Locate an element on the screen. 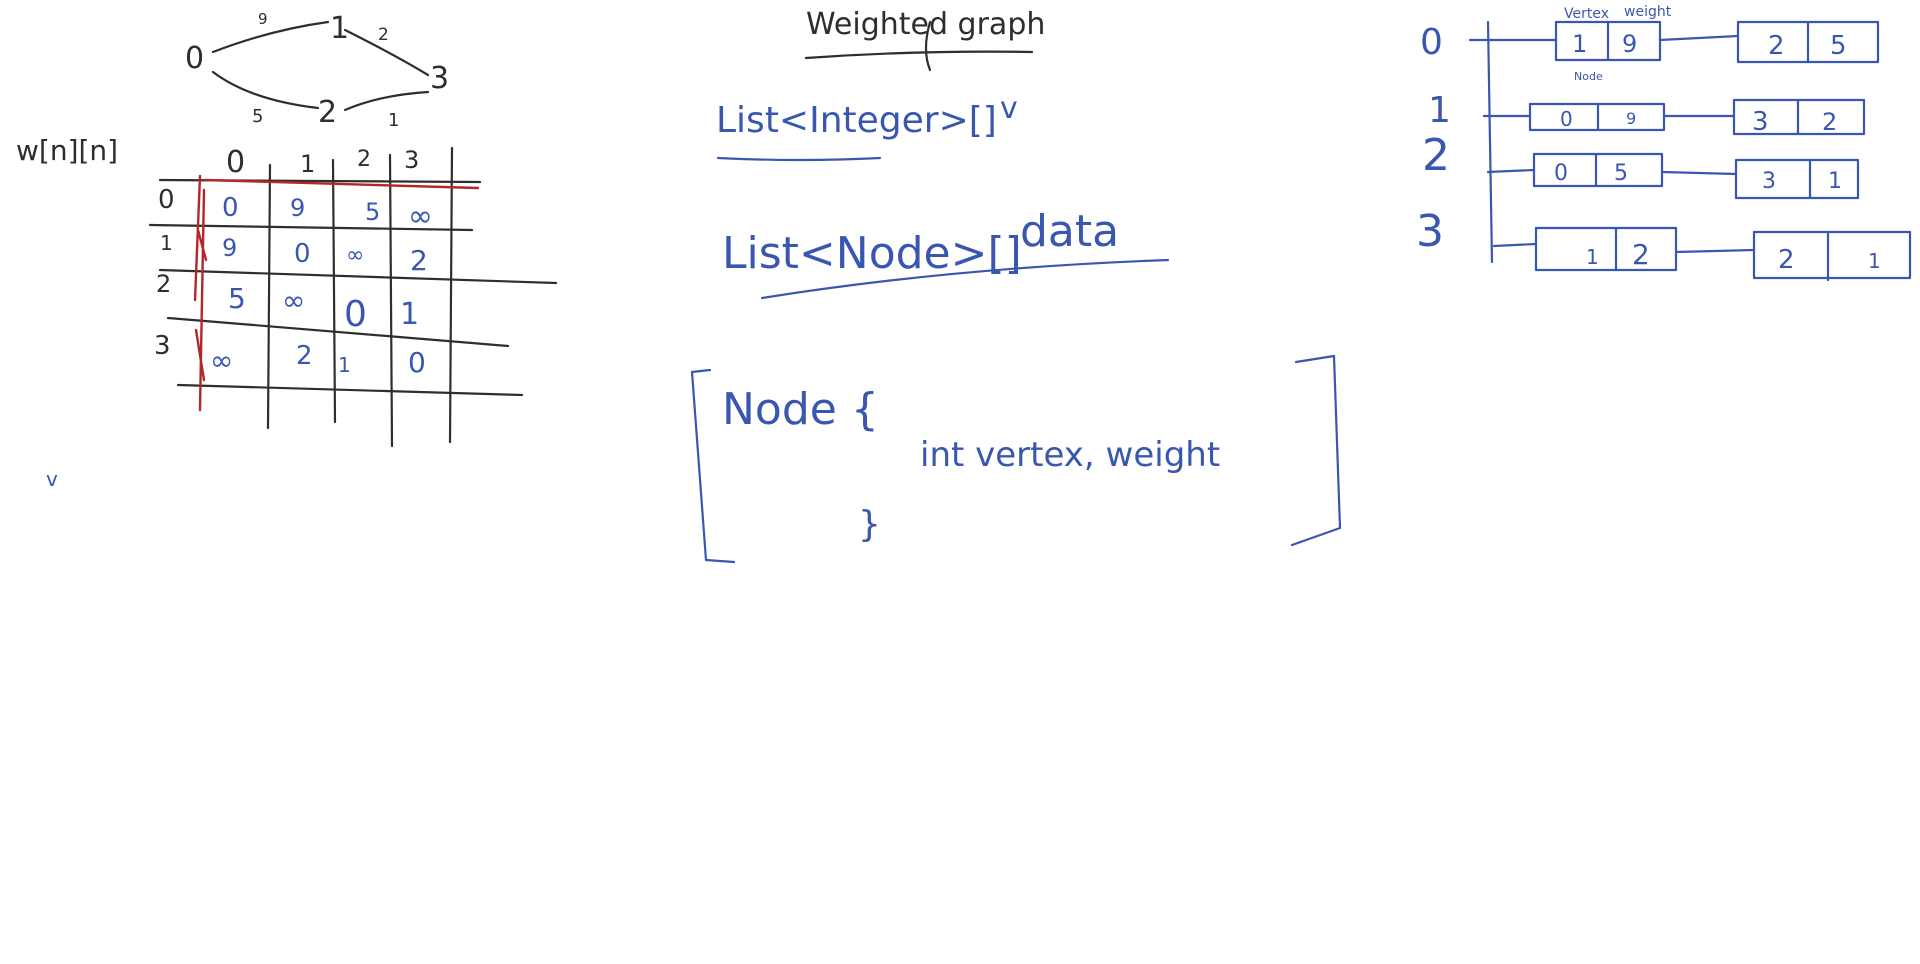  matrix-line-v3 is located at coordinates (391, 300).